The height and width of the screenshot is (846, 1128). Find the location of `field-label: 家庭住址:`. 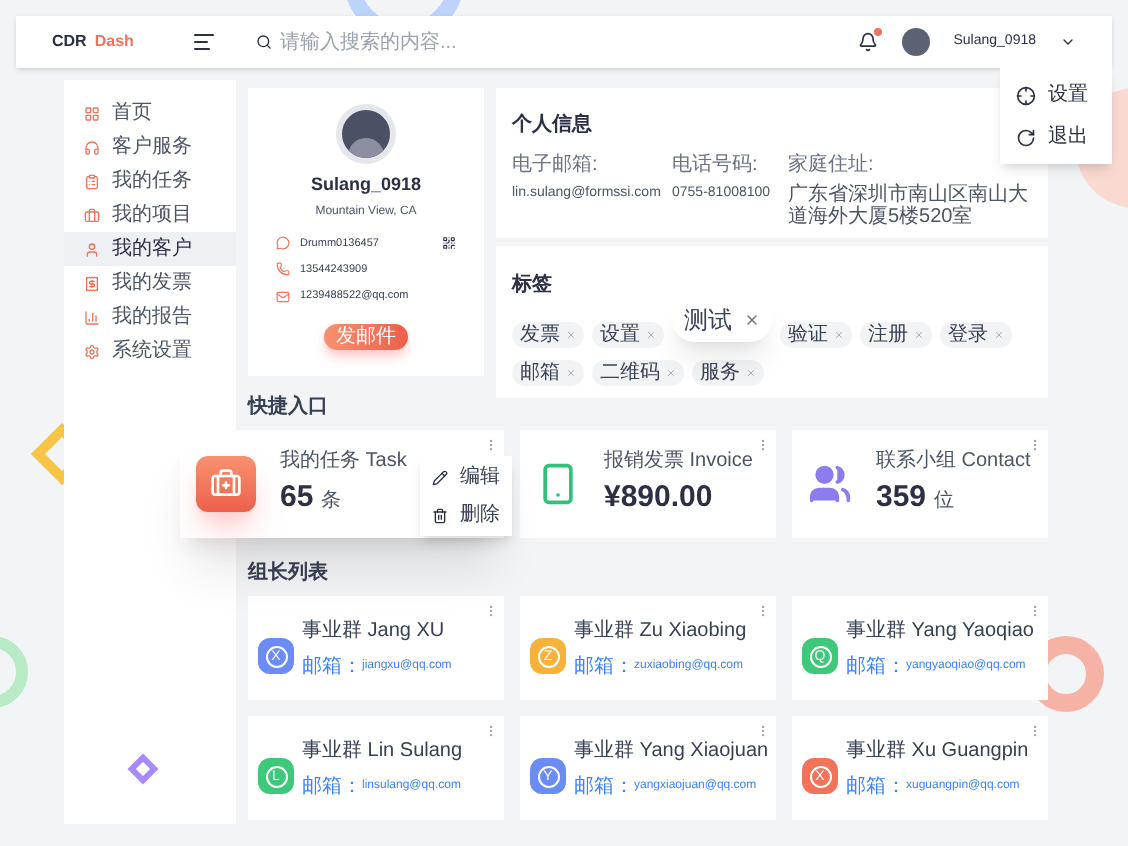

field-label: 家庭住址: is located at coordinates (832, 165).